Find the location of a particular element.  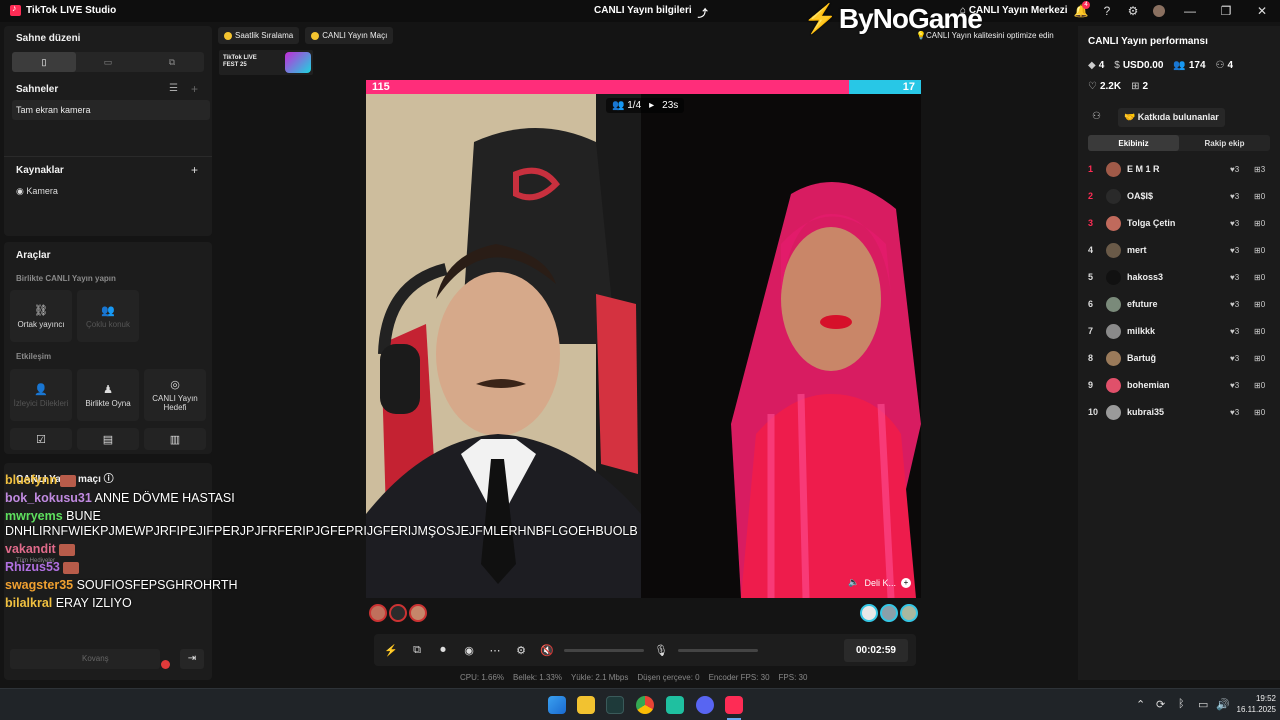

window-controls: 🔔 4 ? ⚙ — ❐ ✕ is located at coordinates (1174, 11).